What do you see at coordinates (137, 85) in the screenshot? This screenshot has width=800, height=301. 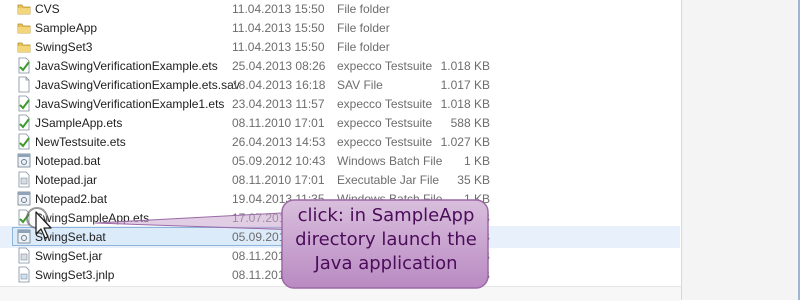 I see `file-name: JavaSwingVerificationExample.ets.sav` at bounding box center [137, 85].